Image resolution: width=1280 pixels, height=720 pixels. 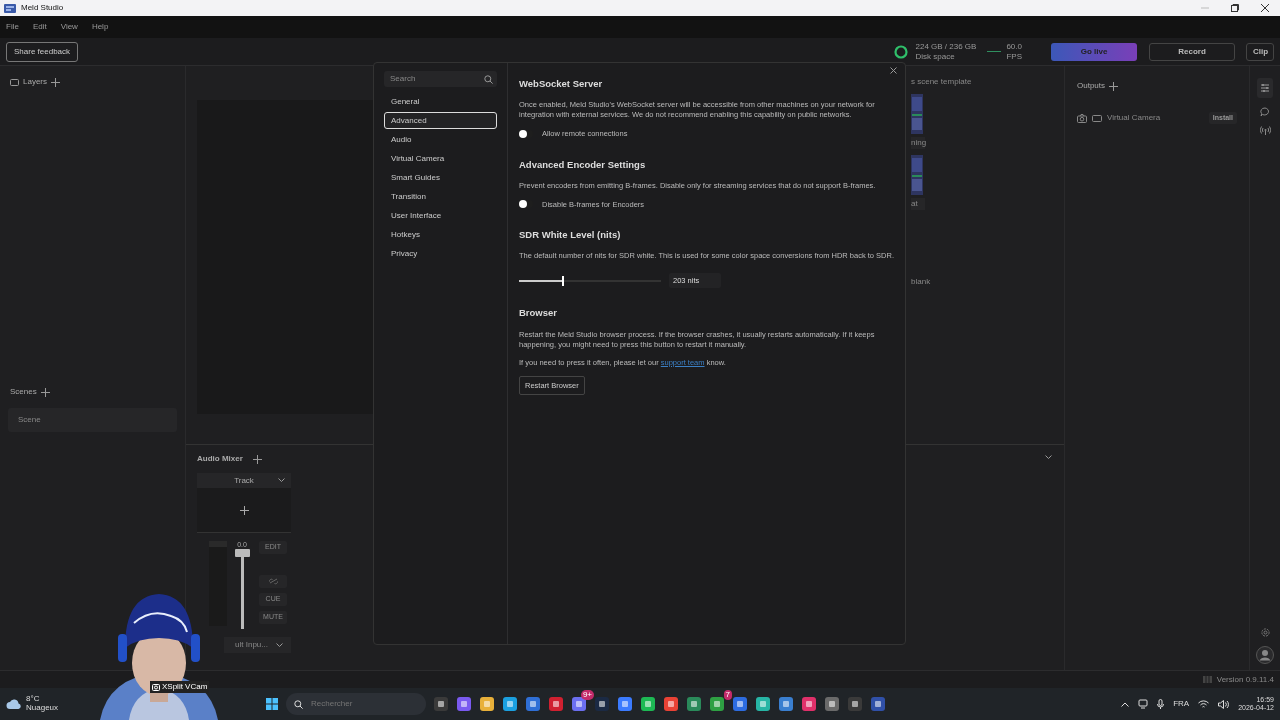 I want to click on notification-badge: 7, so click(x=727, y=695).